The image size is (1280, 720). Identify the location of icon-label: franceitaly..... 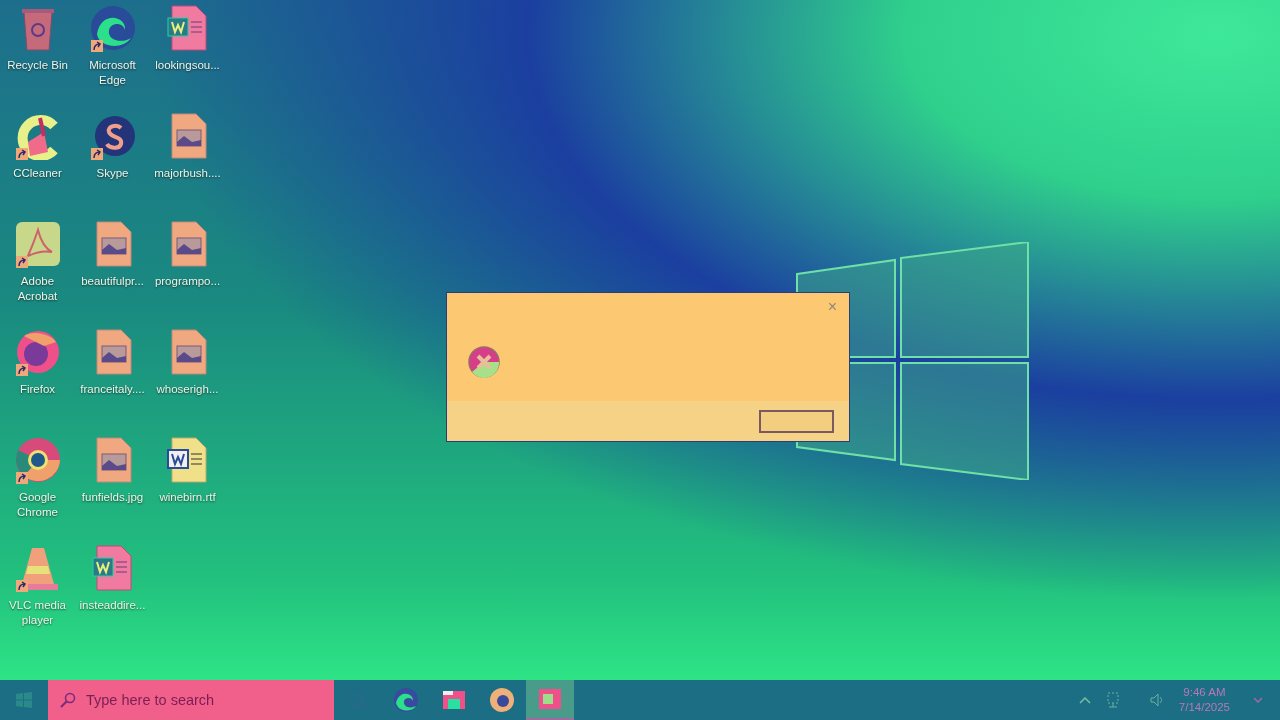
(112, 389).